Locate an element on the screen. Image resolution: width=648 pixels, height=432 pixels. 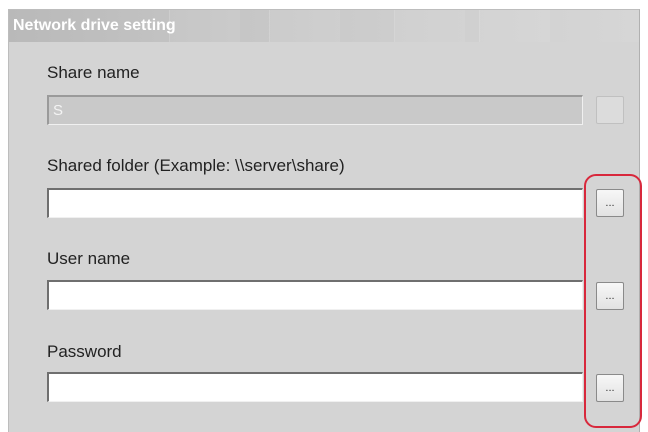
browse-buttons-highlight is located at coordinates (613, 301).